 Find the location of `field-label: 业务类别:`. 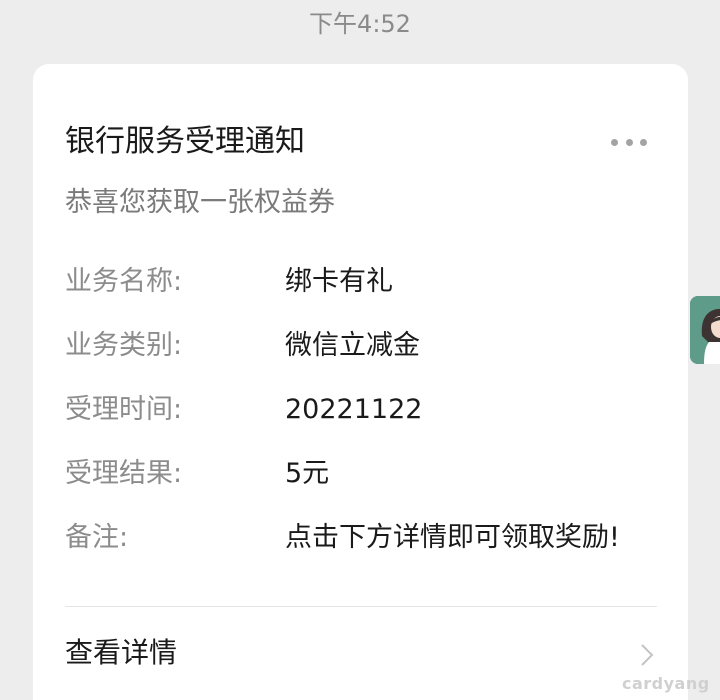

field-label: 业务类别: is located at coordinates (124, 345).